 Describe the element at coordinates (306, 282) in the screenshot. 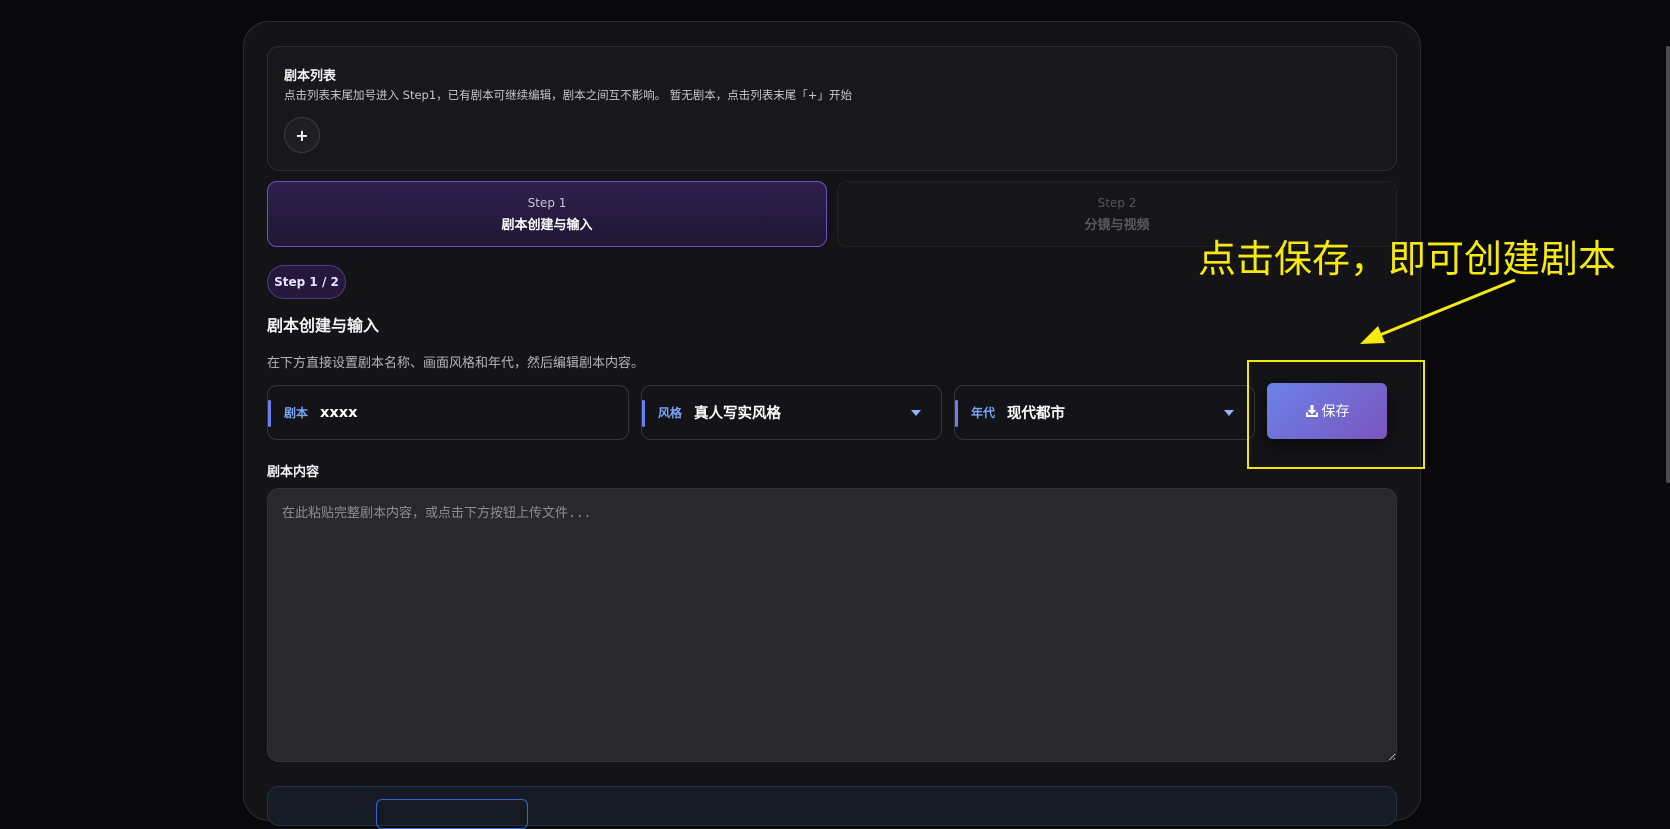

I see `step-progress-badge: Step 1 / 2` at that location.